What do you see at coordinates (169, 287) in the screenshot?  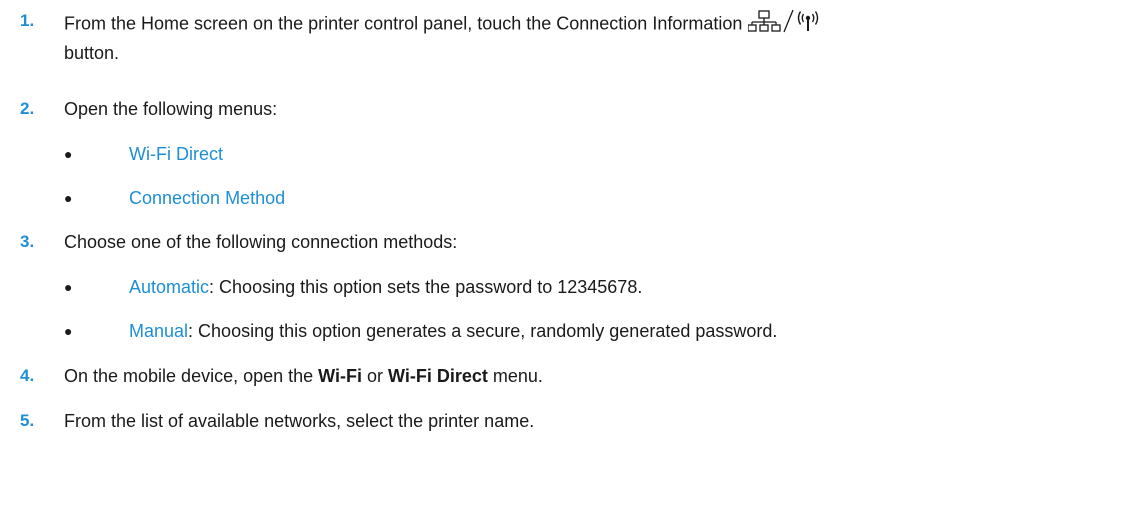 I see `option-link-automatic: Automatic` at bounding box center [169, 287].